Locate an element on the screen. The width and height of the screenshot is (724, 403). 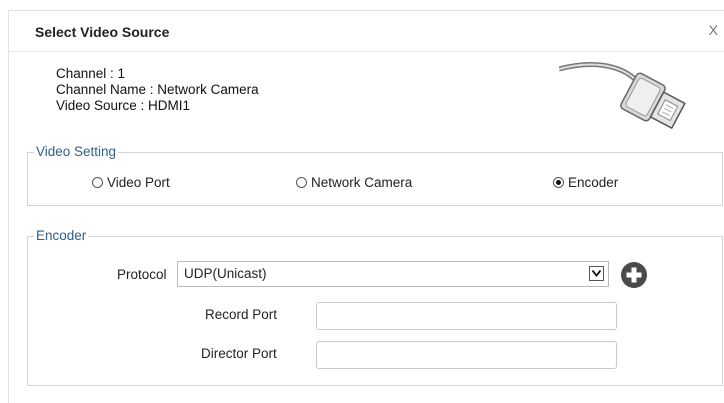
plus-circle-icon is located at coordinates (634, 275).